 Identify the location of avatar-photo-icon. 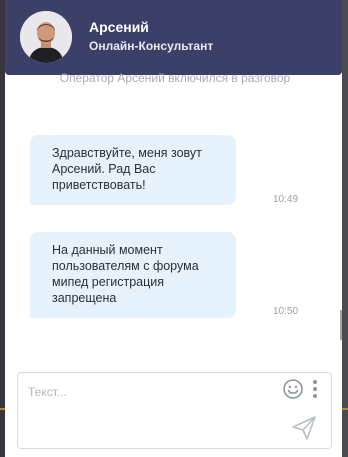
(46, 37).